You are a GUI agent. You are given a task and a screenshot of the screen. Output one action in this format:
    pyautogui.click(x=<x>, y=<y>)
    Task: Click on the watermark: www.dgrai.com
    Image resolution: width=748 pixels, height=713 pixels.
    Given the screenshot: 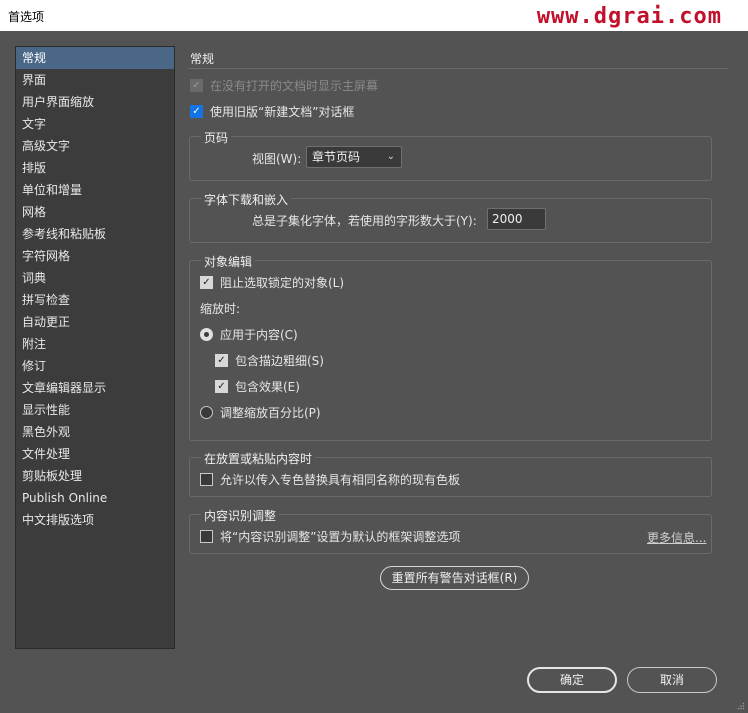 What is the action you would take?
    pyautogui.click(x=629, y=16)
    